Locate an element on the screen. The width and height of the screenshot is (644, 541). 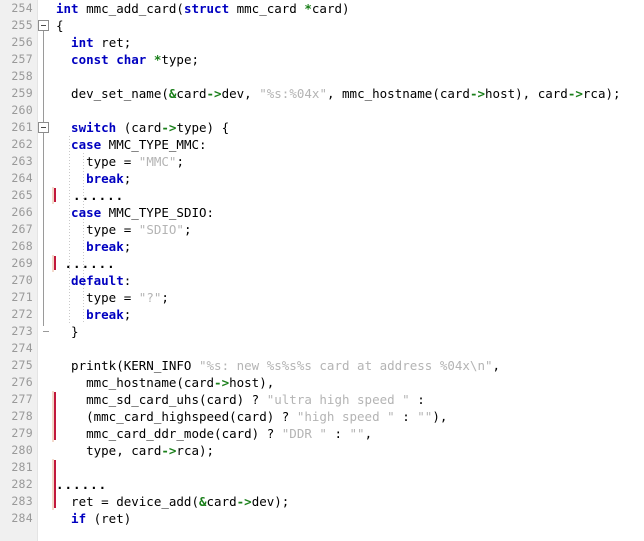
code-line: ret = device_add(&card->dev); is located at coordinates (341, 501).